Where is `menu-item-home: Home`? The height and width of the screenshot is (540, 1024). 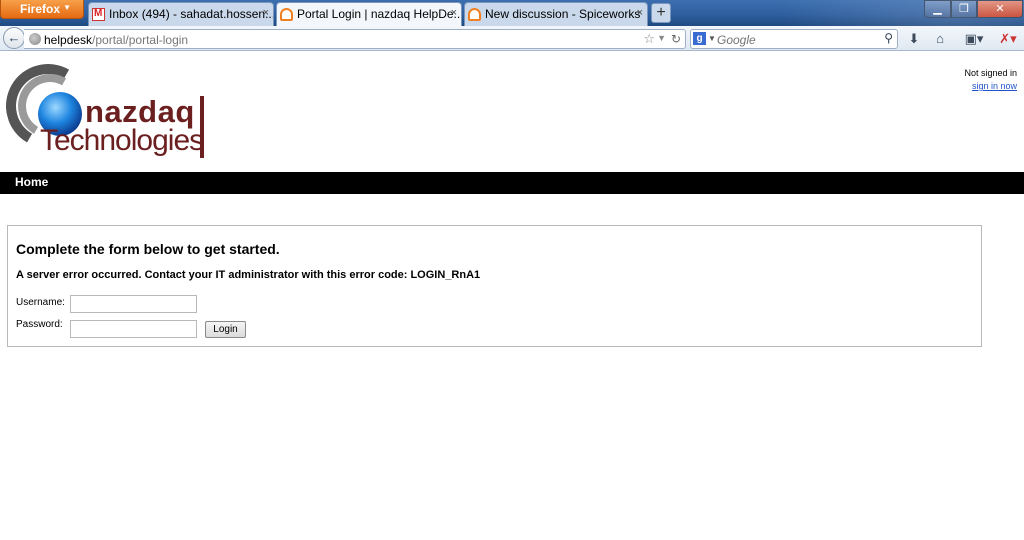 menu-item-home: Home is located at coordinates (31, 182).